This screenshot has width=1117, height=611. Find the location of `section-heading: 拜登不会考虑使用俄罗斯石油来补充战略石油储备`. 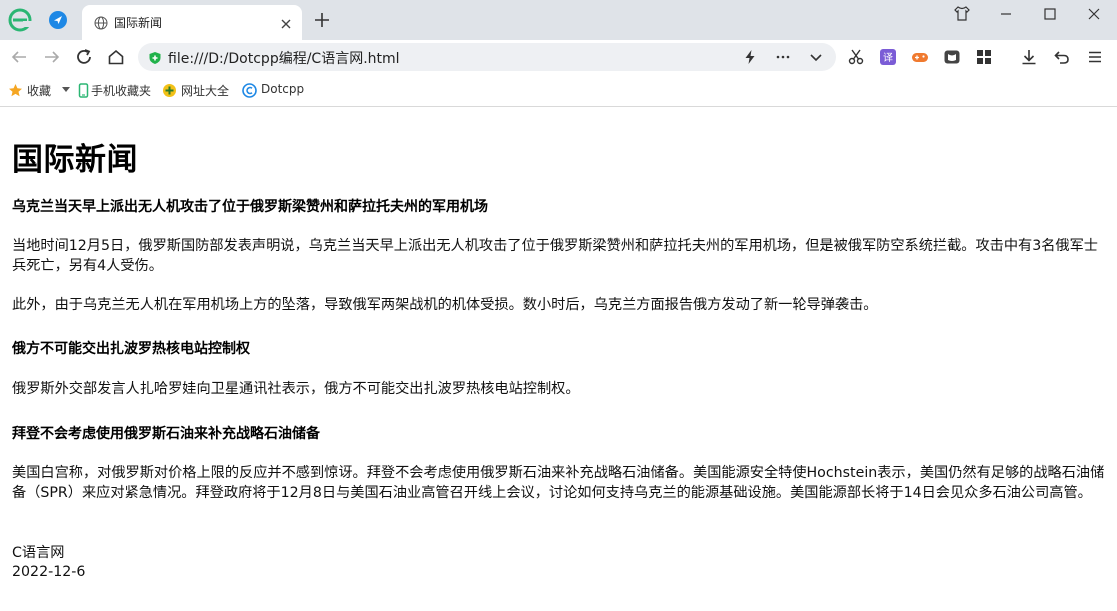

section-heading: 拜登不会考虑使用俄罗斯石油来补充战略石油储备 is located at coordinates (166, 434).